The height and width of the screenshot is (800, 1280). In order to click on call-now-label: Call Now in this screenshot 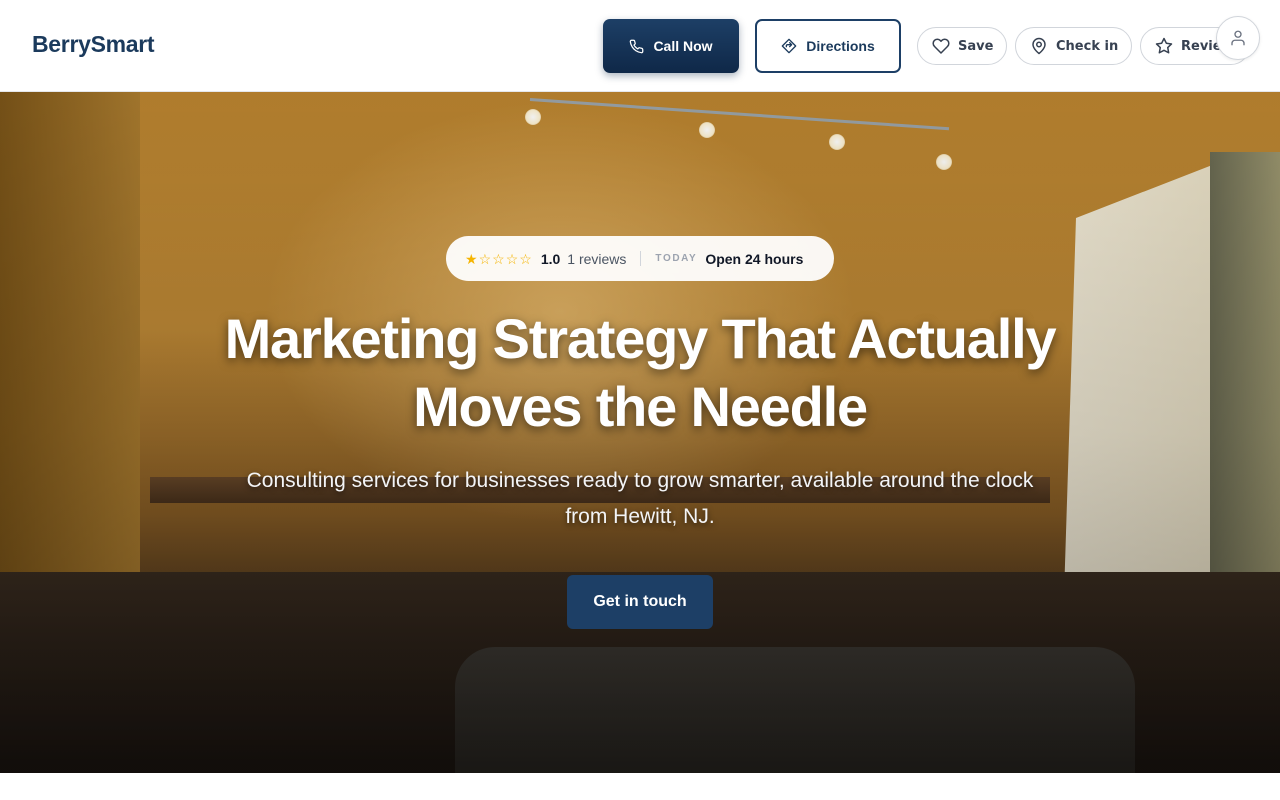, I will do `click(683, 46)`.